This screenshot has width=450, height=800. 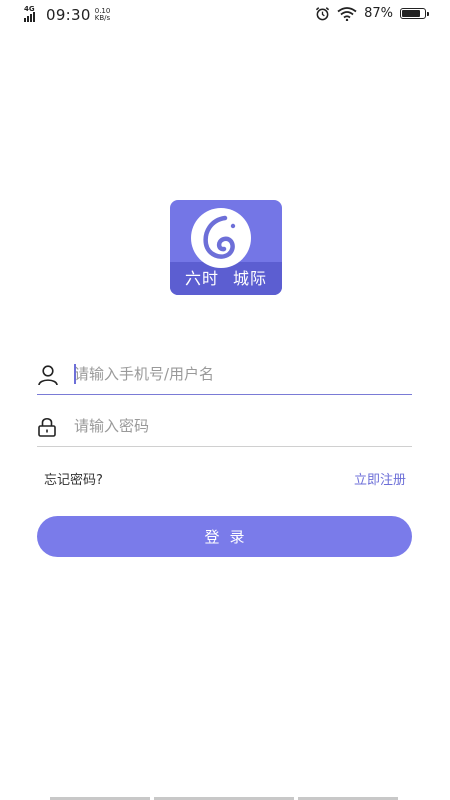 I want to click on password-field, so click(x=224, y=426).